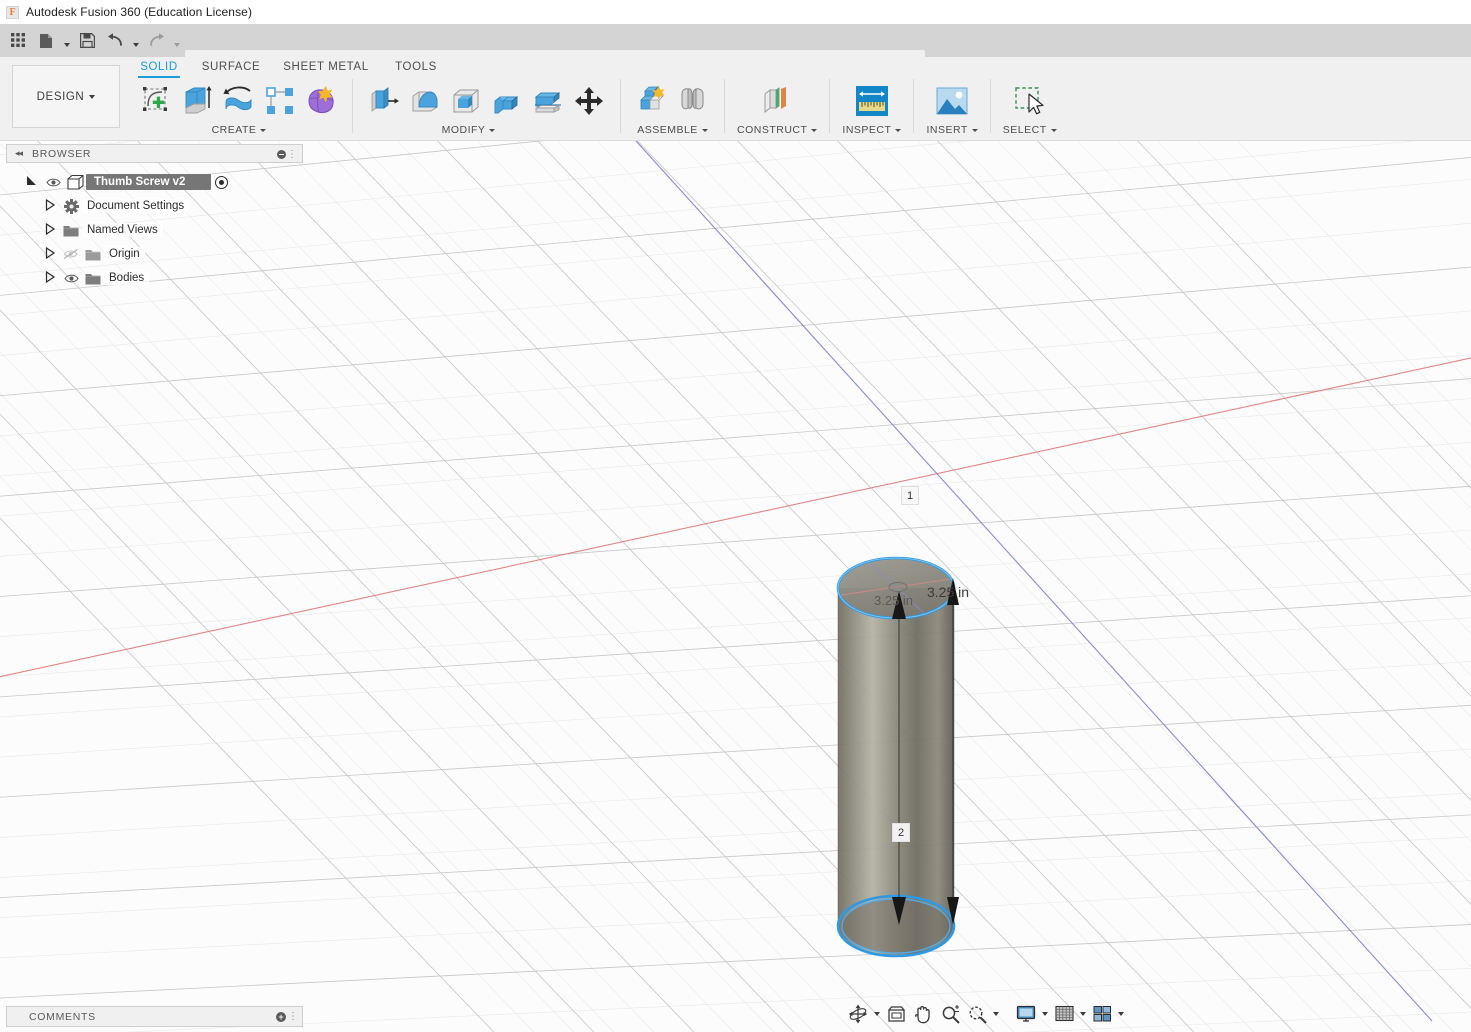 The width and height of the screenshot is (1471, 1032). Describe the element at coordinates (950, 1014) in the screenshot. I see `zoom-button` at that location.